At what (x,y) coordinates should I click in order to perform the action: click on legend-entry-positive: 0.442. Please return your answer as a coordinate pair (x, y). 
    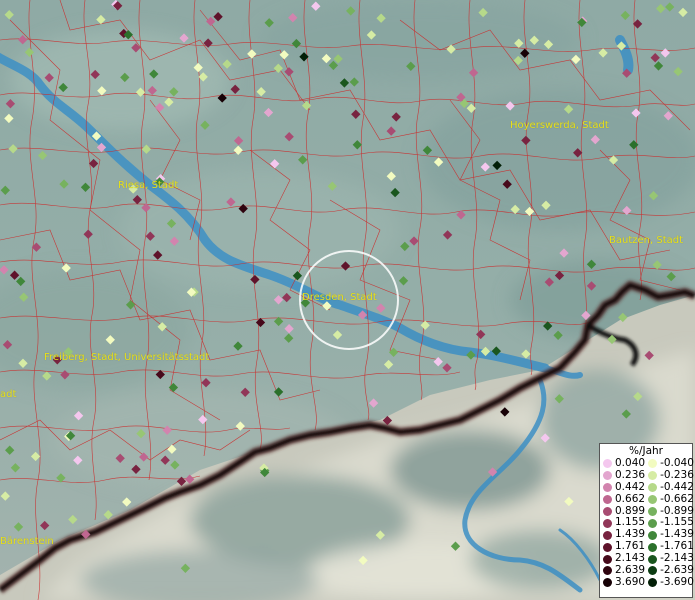
    Looking at the image, I should click on (623, 487).